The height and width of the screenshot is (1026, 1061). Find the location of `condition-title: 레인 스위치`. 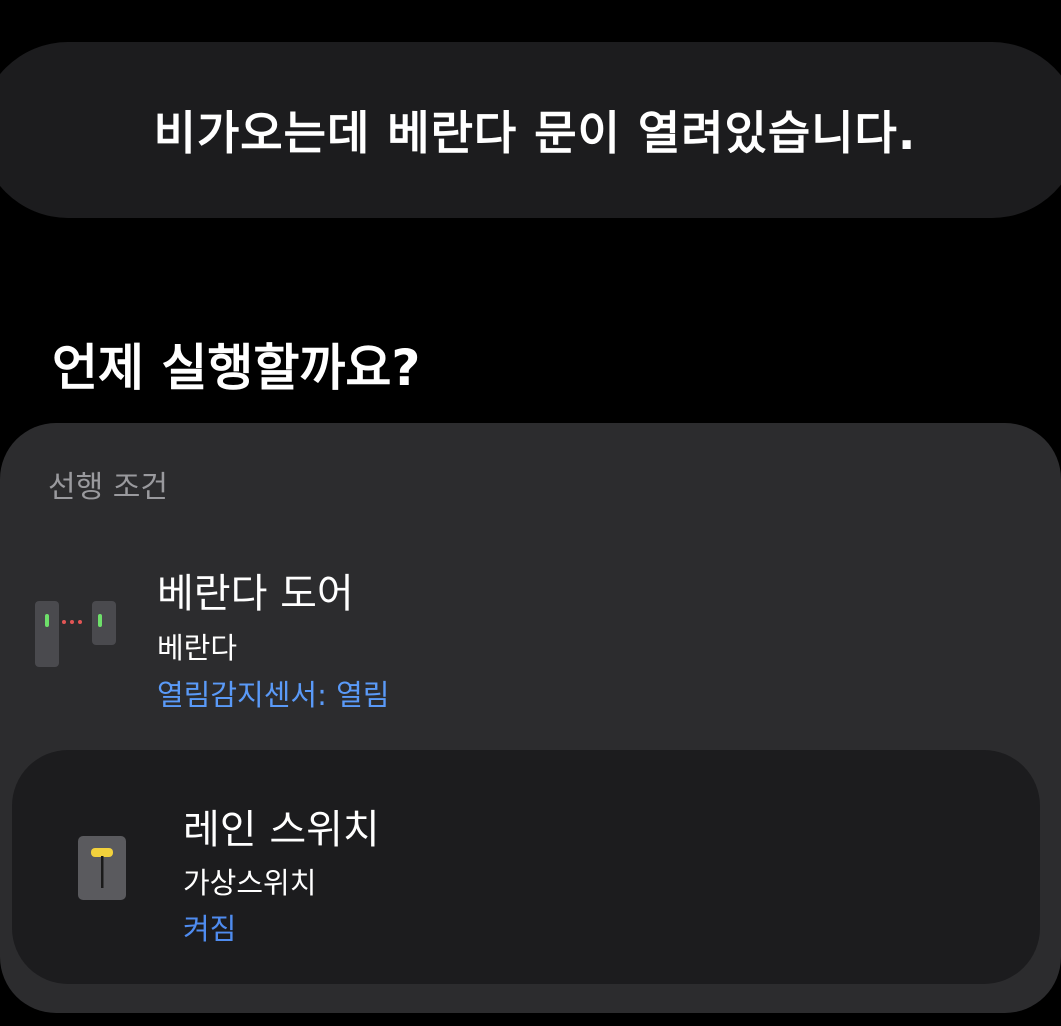

condition-title: 레인 스위치 is located at coordinates (281, 830).